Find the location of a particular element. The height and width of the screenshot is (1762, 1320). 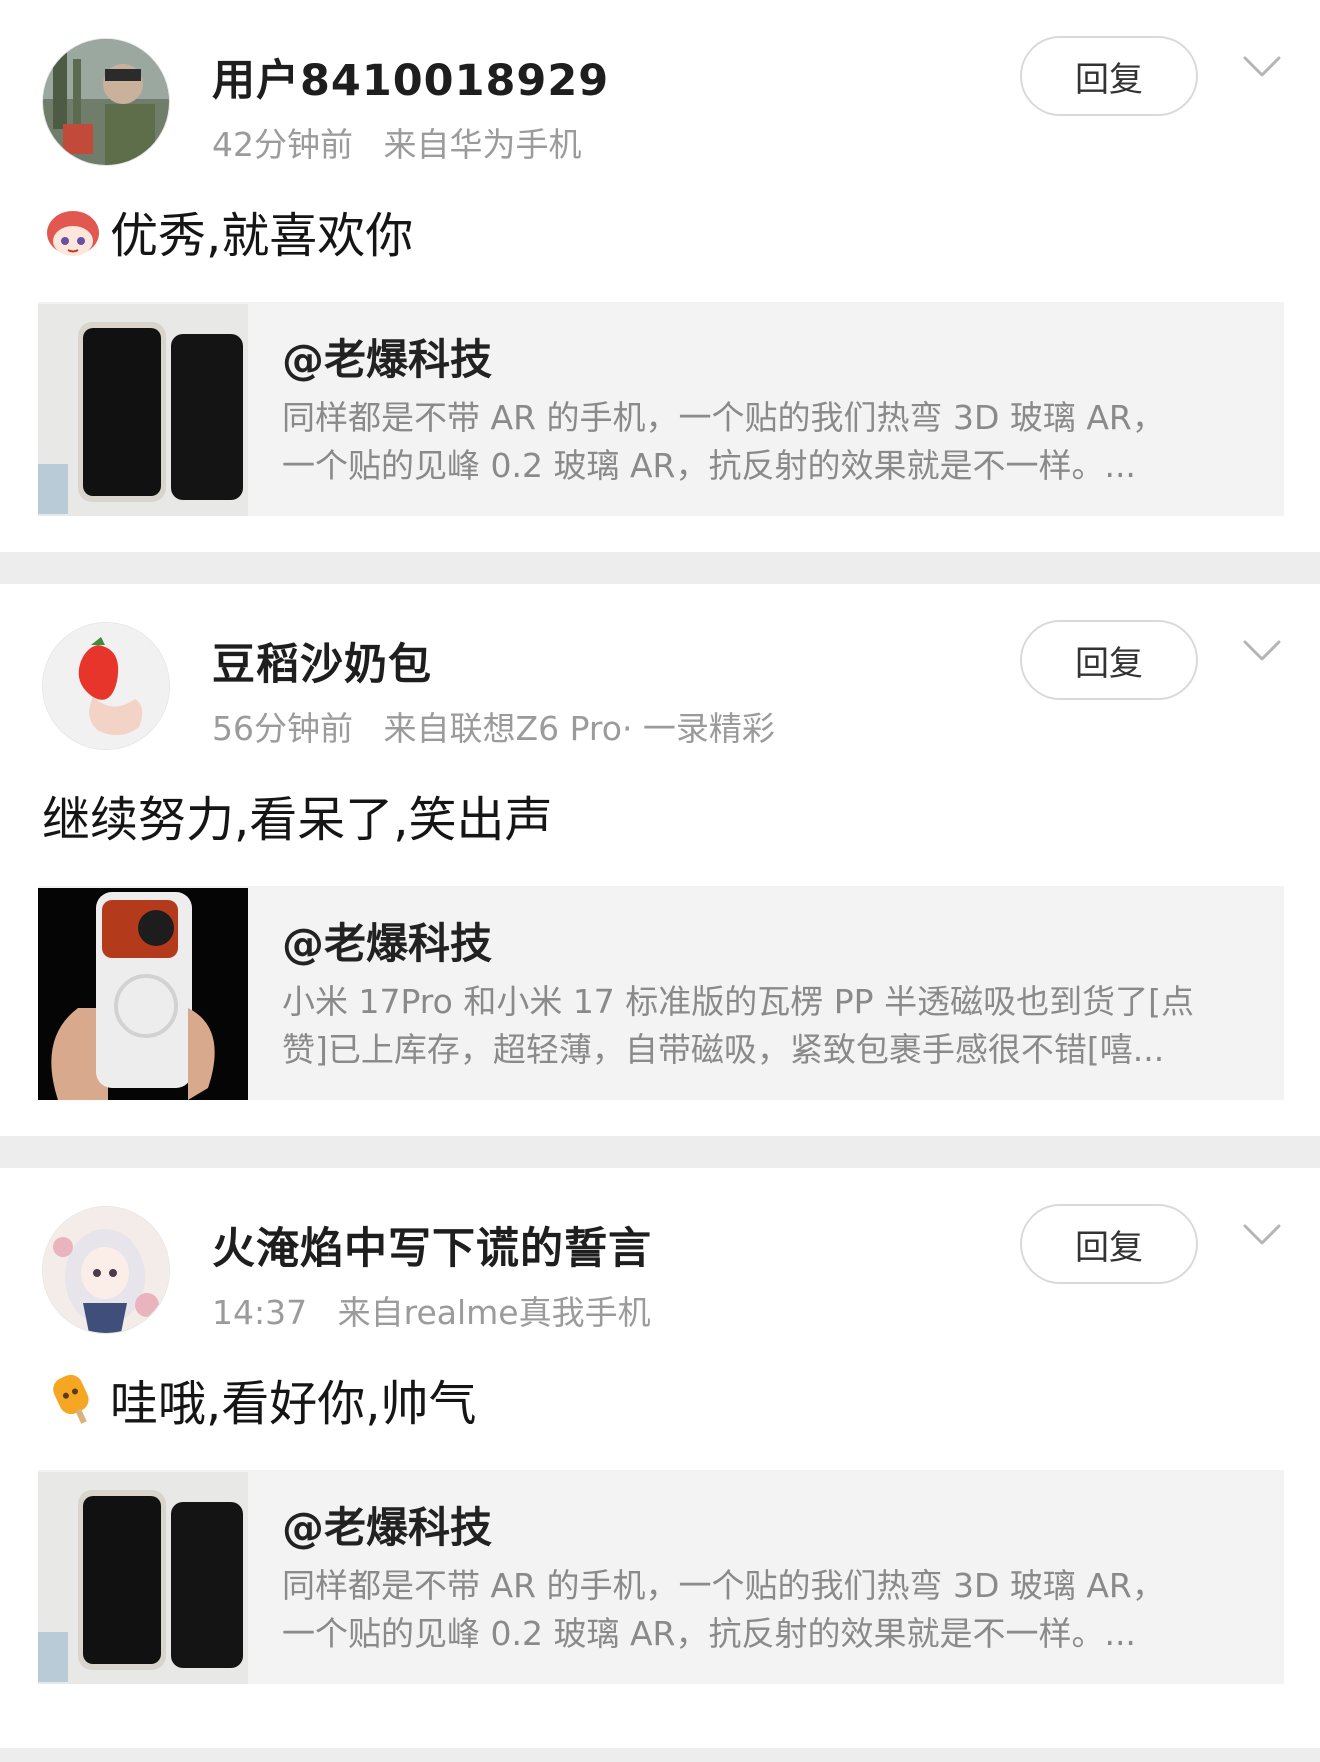

comment-text-row: 继续努力,看呆了,笑出声 is located at coordinates (297, 815).